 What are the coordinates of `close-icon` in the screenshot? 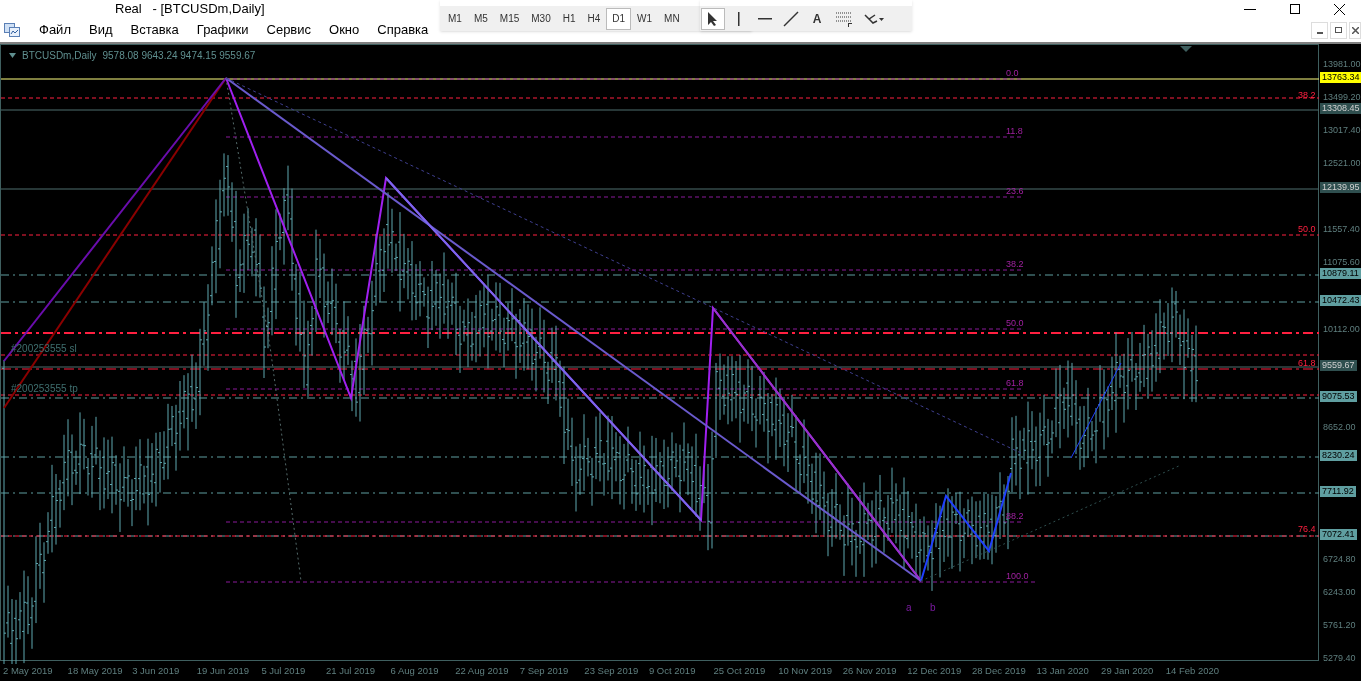 It's located at (1339, 9).